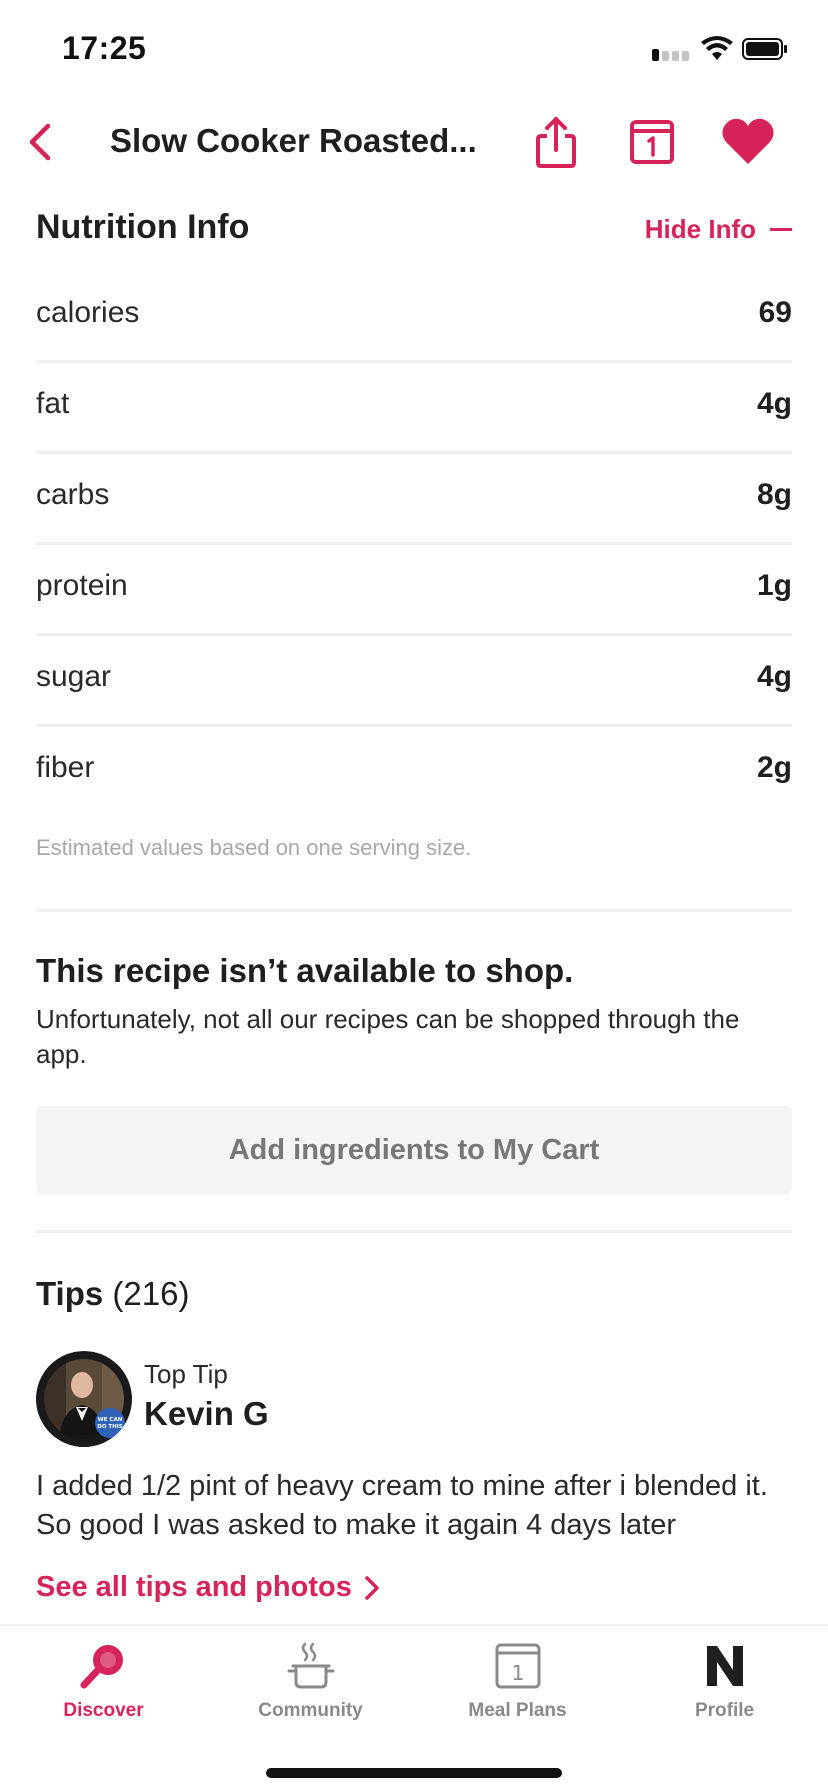 The height and width of the screenshot is (1792, 828). I want to click on nutrition-value: 8g, so click(774, 494).